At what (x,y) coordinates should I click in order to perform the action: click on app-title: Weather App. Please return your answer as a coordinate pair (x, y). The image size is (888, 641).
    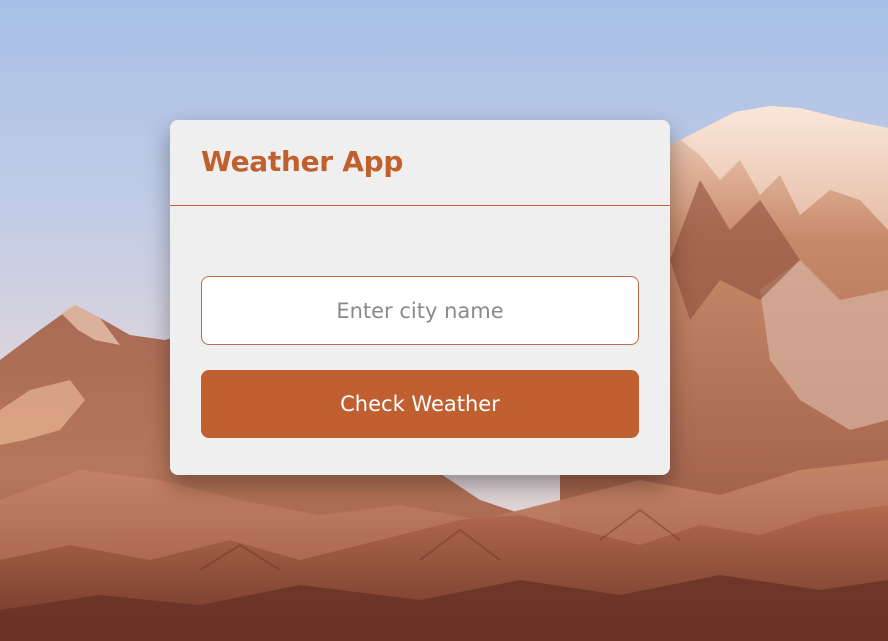
    Looking at the image, I should click on (302, 161).